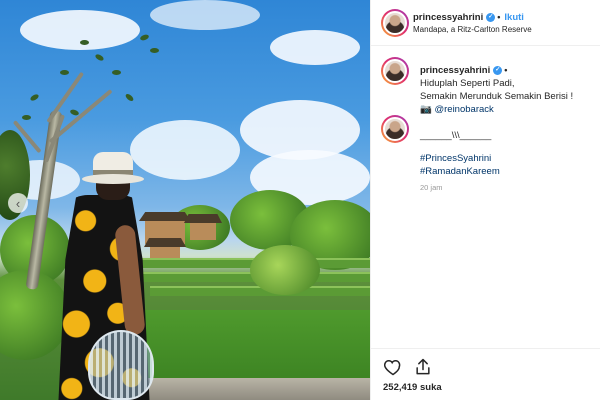 Image resolution: width=600 pixels, height=400 pixels. What do you see at coordinates (412, 387) in the screenshot?
I see `likes-count: 252,419 suka` at bounding box center [412, 387].